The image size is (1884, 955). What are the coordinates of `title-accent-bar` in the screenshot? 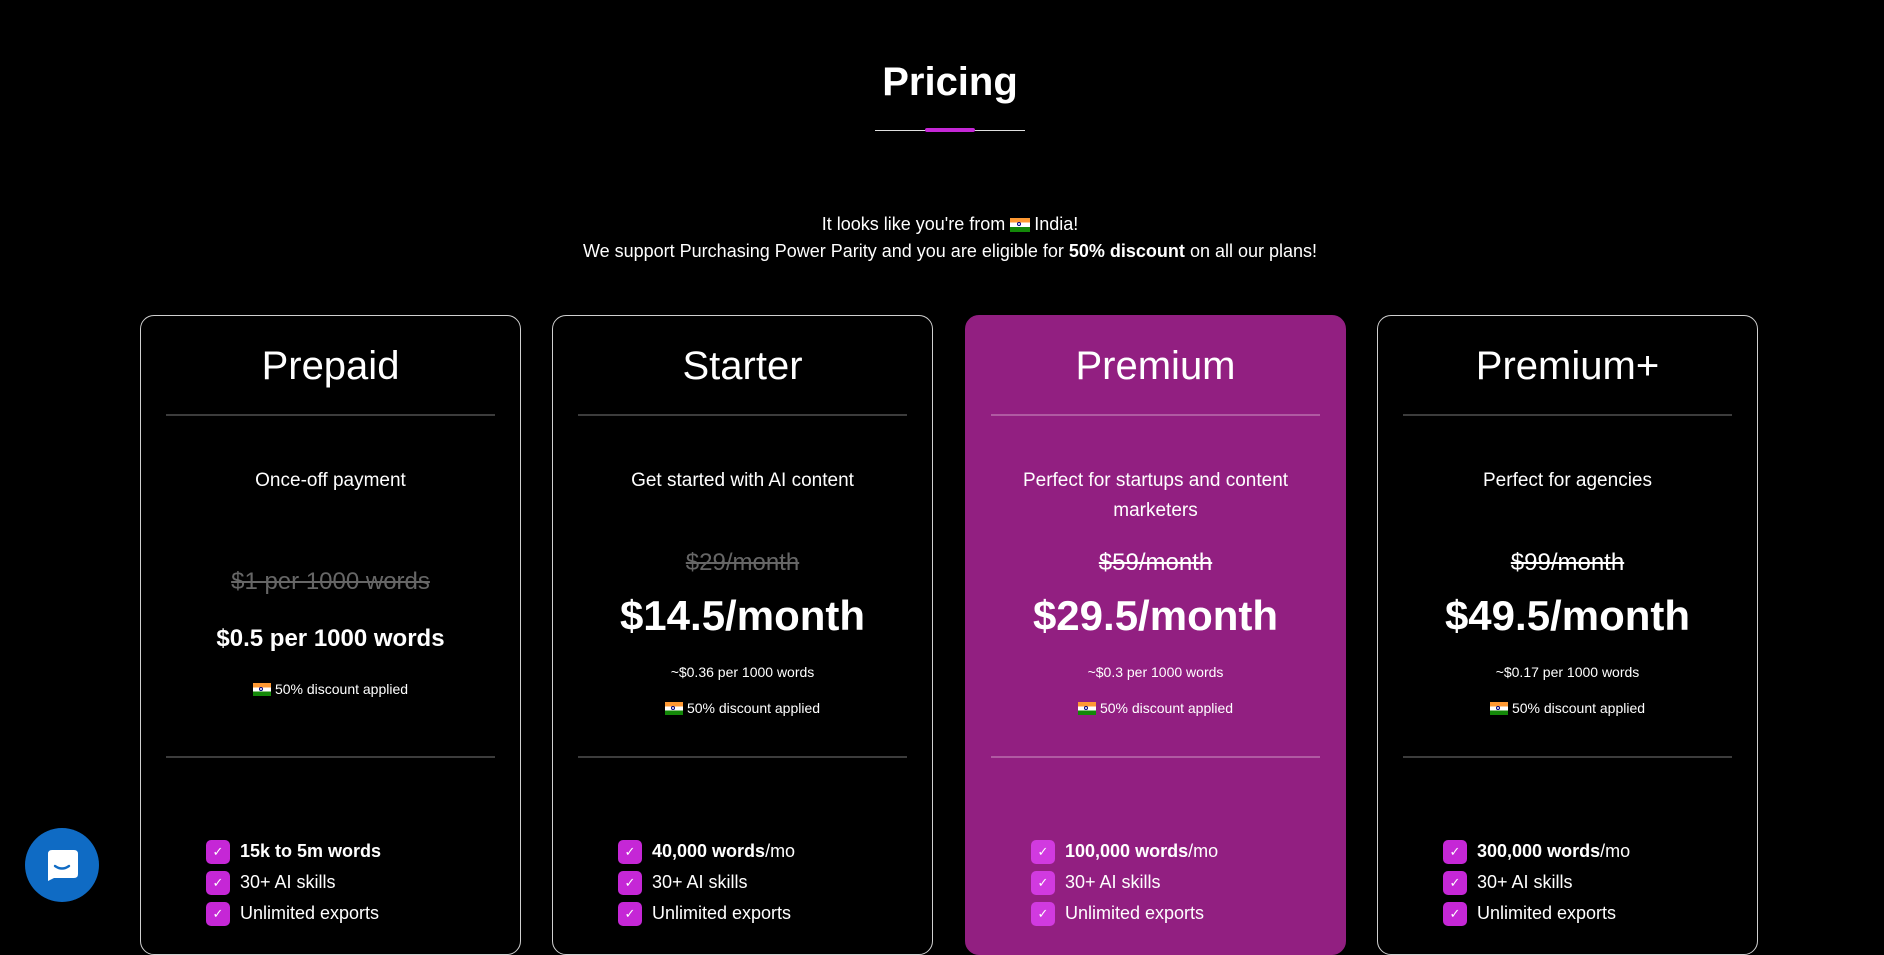 It's located at (950, 130).